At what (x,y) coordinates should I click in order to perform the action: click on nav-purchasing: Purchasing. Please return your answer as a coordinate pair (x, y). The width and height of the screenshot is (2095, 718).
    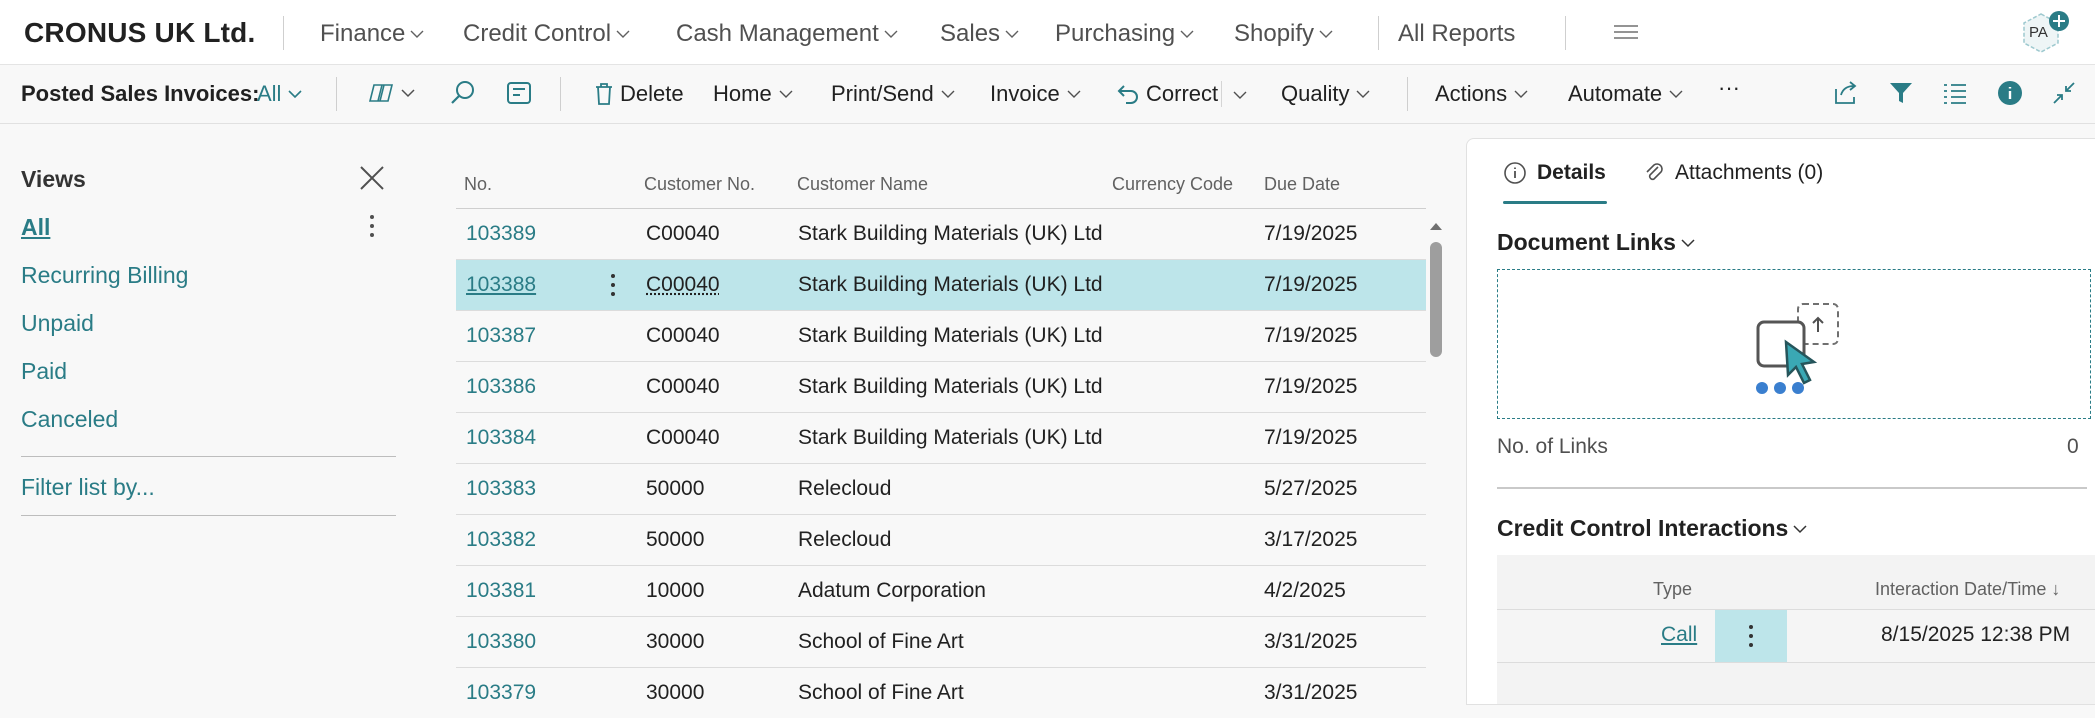
    Looking at the image, I should click on (1125, 34).